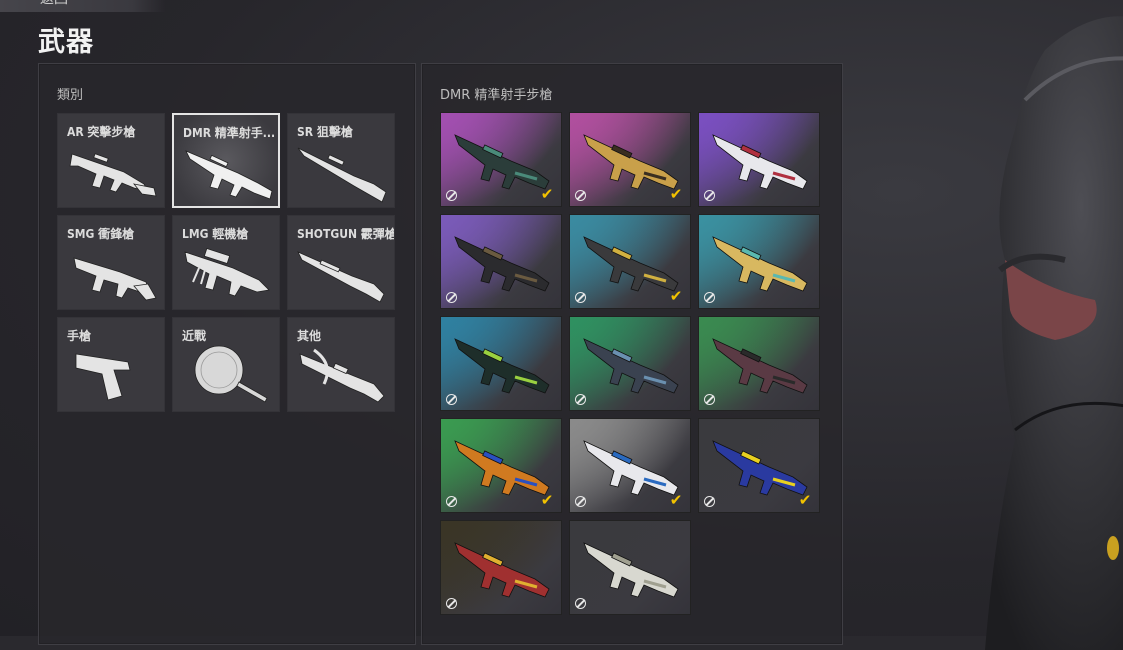 This screenshot has height=650, width=1123. I want to click on character-preview, so click(1054, 333).